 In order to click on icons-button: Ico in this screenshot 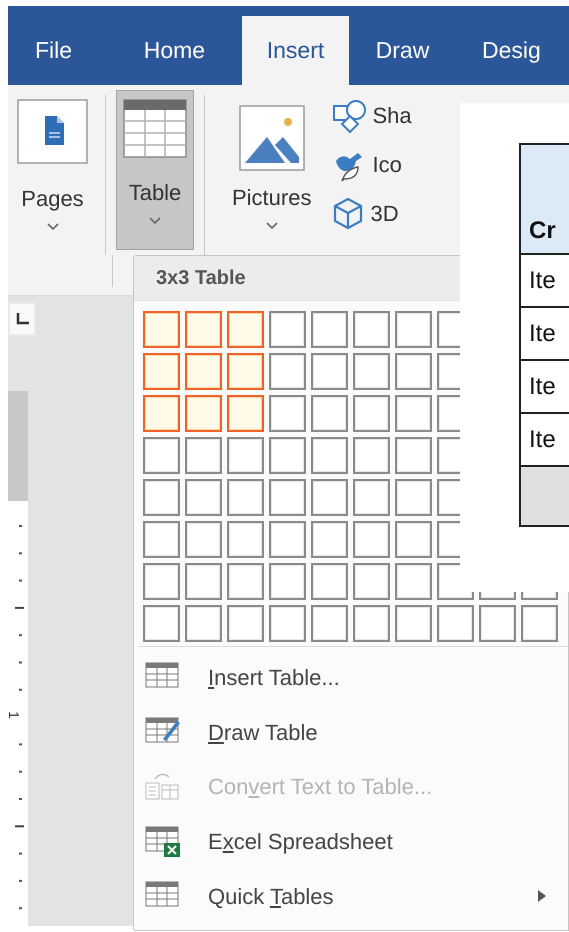, I will do `click(372, 165)`.